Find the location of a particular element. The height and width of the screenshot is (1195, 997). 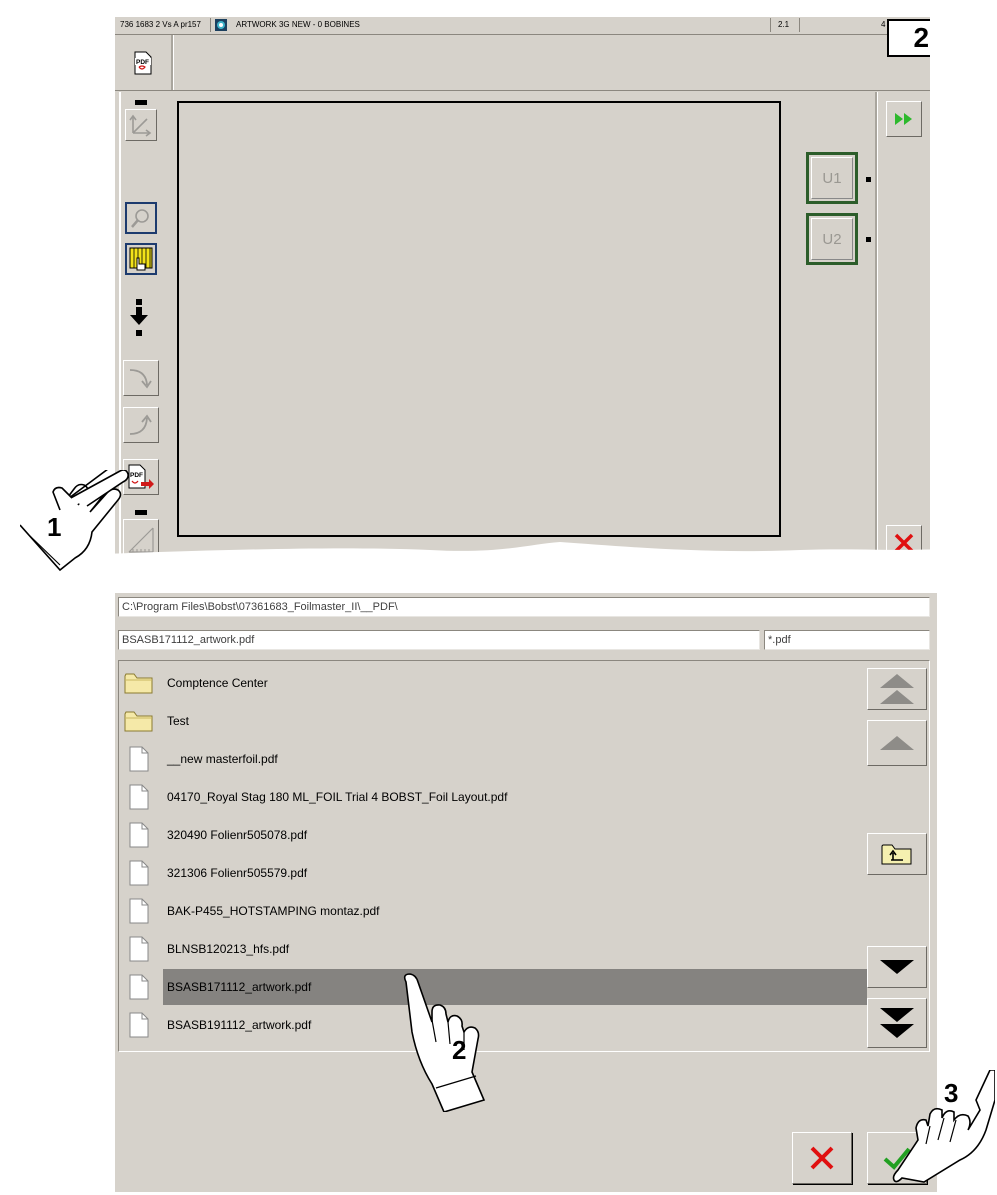

list-item-file: BAK-P455_HOTSTAMPING montaz.pdf is located at coordinates (495, 911).